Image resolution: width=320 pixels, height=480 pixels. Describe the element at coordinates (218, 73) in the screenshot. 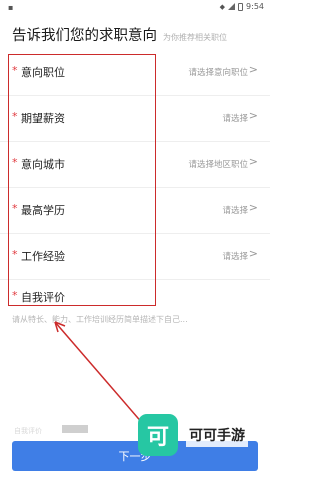

I see `row-value: 请选择意向职位` at that location.